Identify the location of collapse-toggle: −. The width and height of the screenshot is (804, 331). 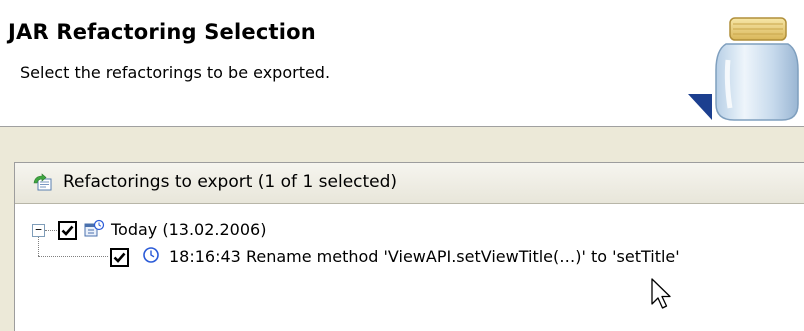
(38, 230).